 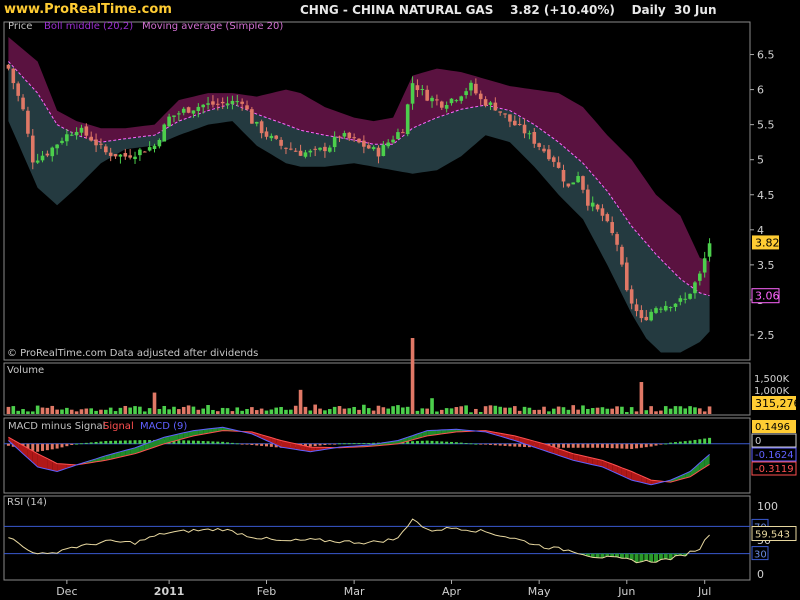 I want to click on volume-tick-label: 1,500K, so click(x=772, y=379).